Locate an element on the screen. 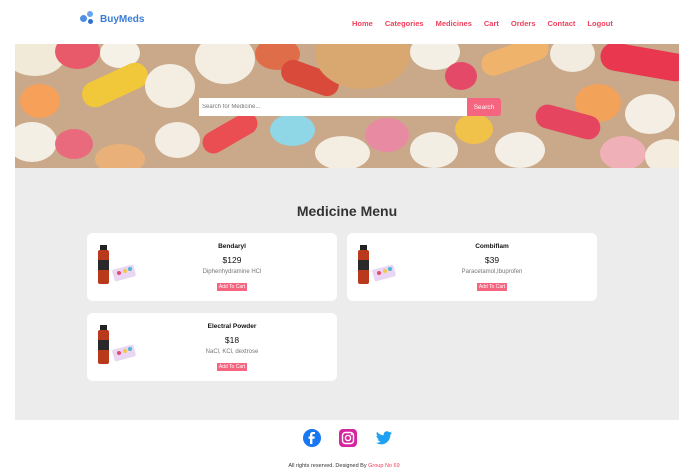  search-button: Search is located at coordinates (484, 107).